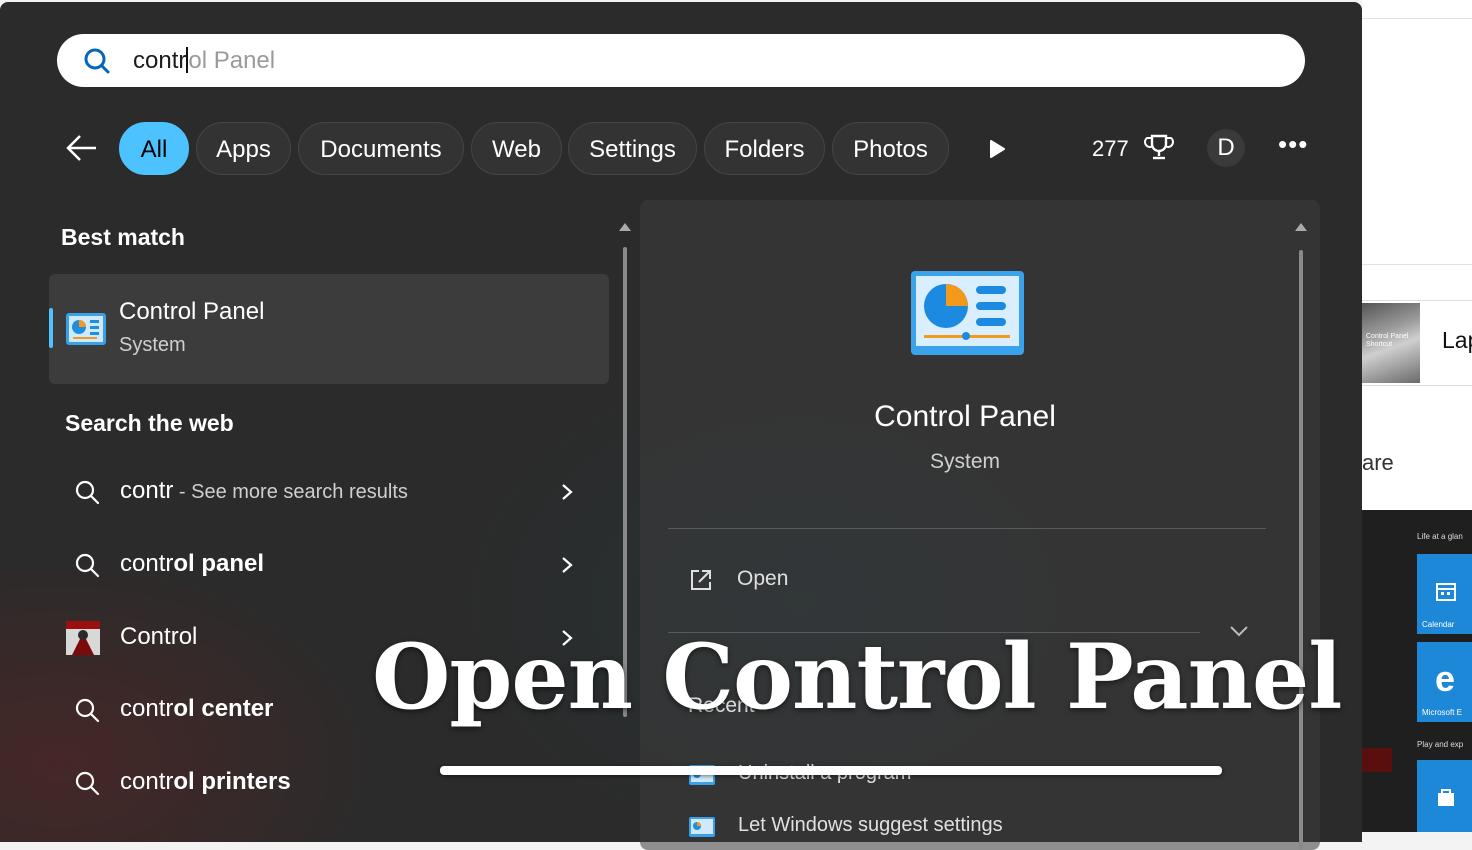 The image size is (1472, 850). I want to click on calendar-icon, so click(1446, 592).